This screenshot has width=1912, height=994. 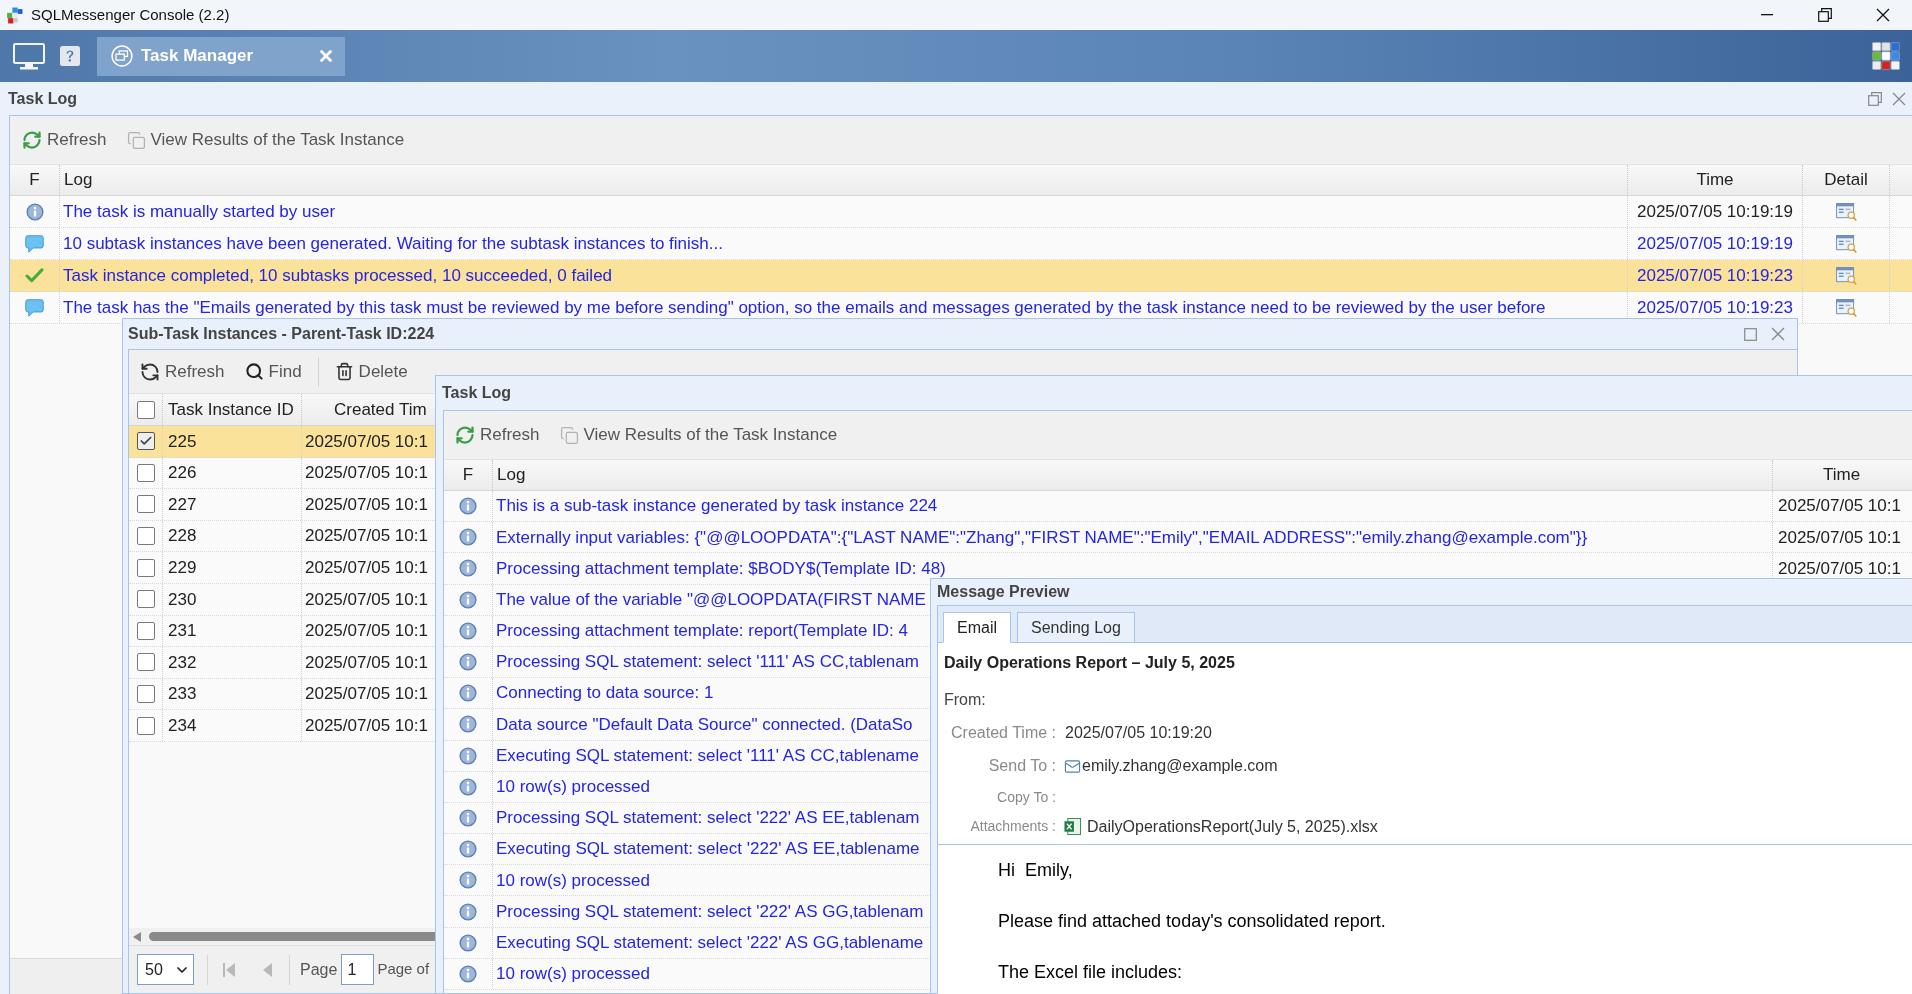 What do you see at coordinates (1090, 972) in the screenshot?
I see `email-body-text: The Excel file includes:` at bounding box center [1090, 972].